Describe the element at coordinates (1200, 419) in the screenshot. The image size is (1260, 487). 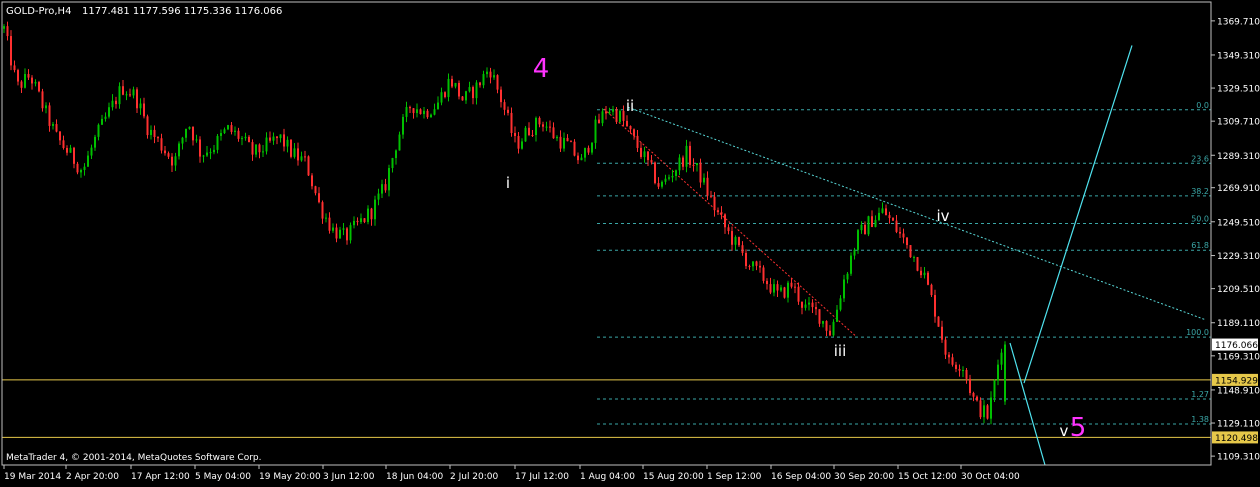
I see `fib-level-label: 1.38` at that location.